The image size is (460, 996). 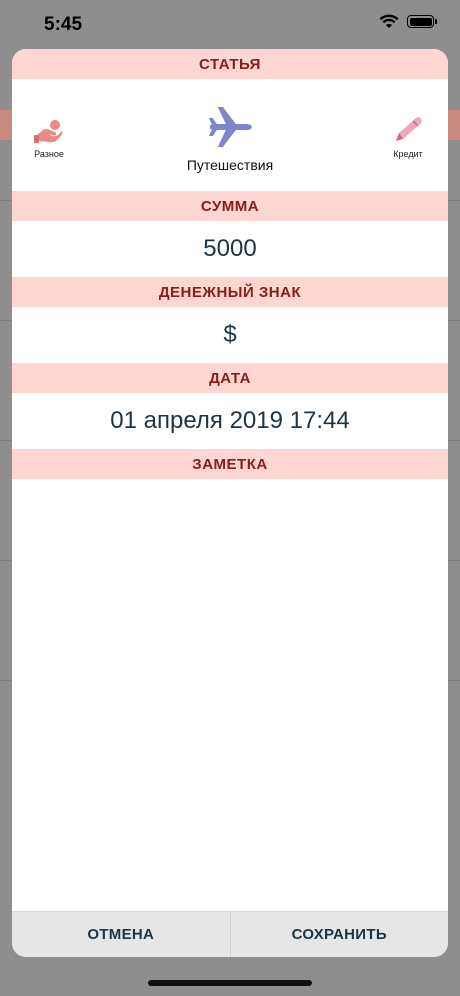 I want to click on date-value: 01 апреля 2019 17:44, so click(x=230, y=421).